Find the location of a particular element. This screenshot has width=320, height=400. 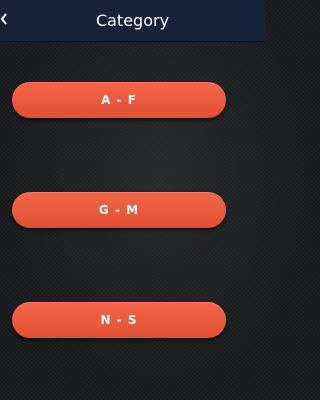

page-title: Category is located at coordinates (132, 20).